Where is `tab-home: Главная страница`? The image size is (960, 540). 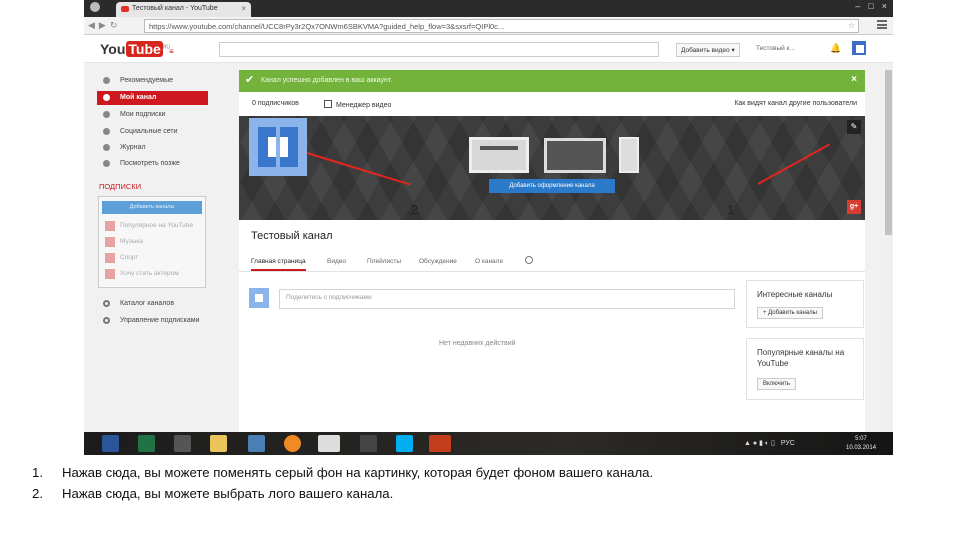
tab-home: Главная страница is located at coordinates (278, 264).